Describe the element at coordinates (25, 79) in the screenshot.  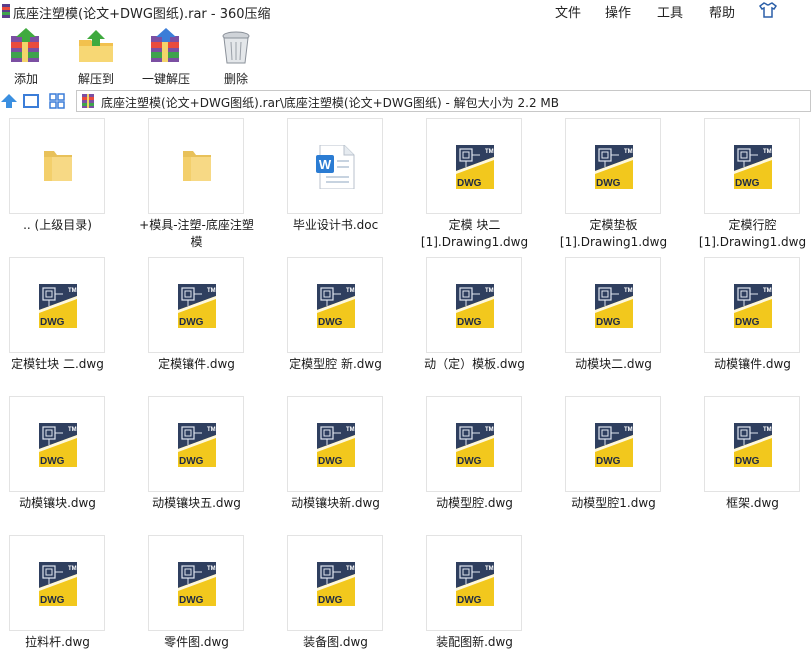
I see `add-label: 添加` at that location.